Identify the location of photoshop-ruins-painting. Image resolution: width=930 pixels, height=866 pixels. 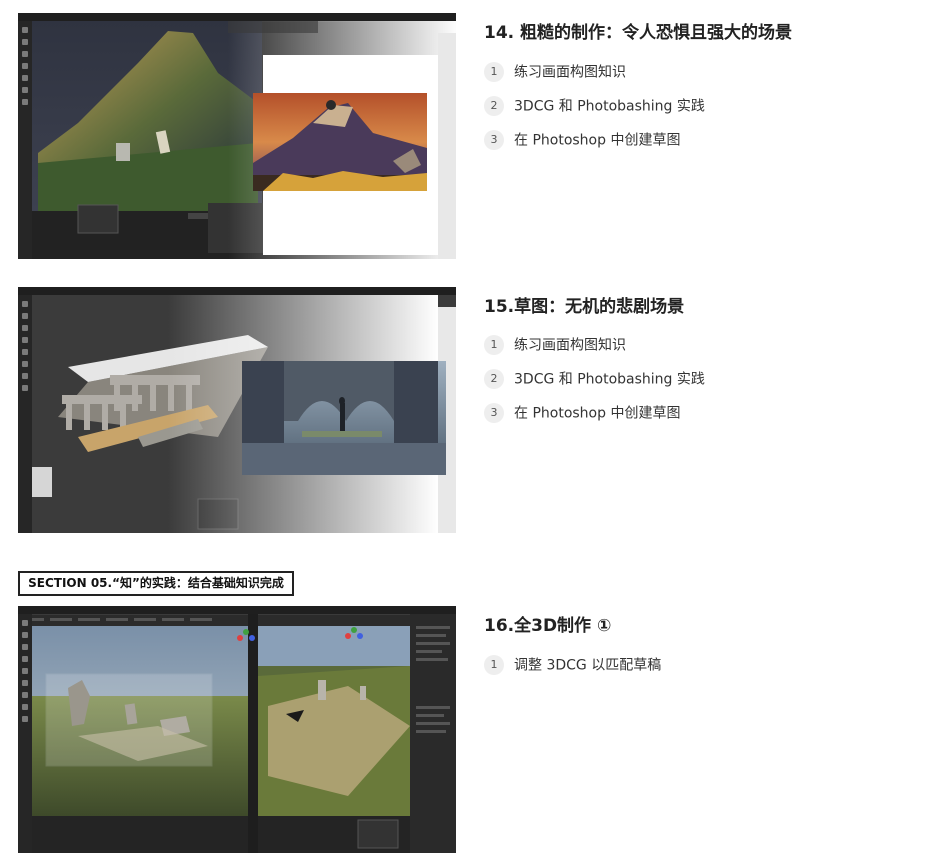
(344, 418).